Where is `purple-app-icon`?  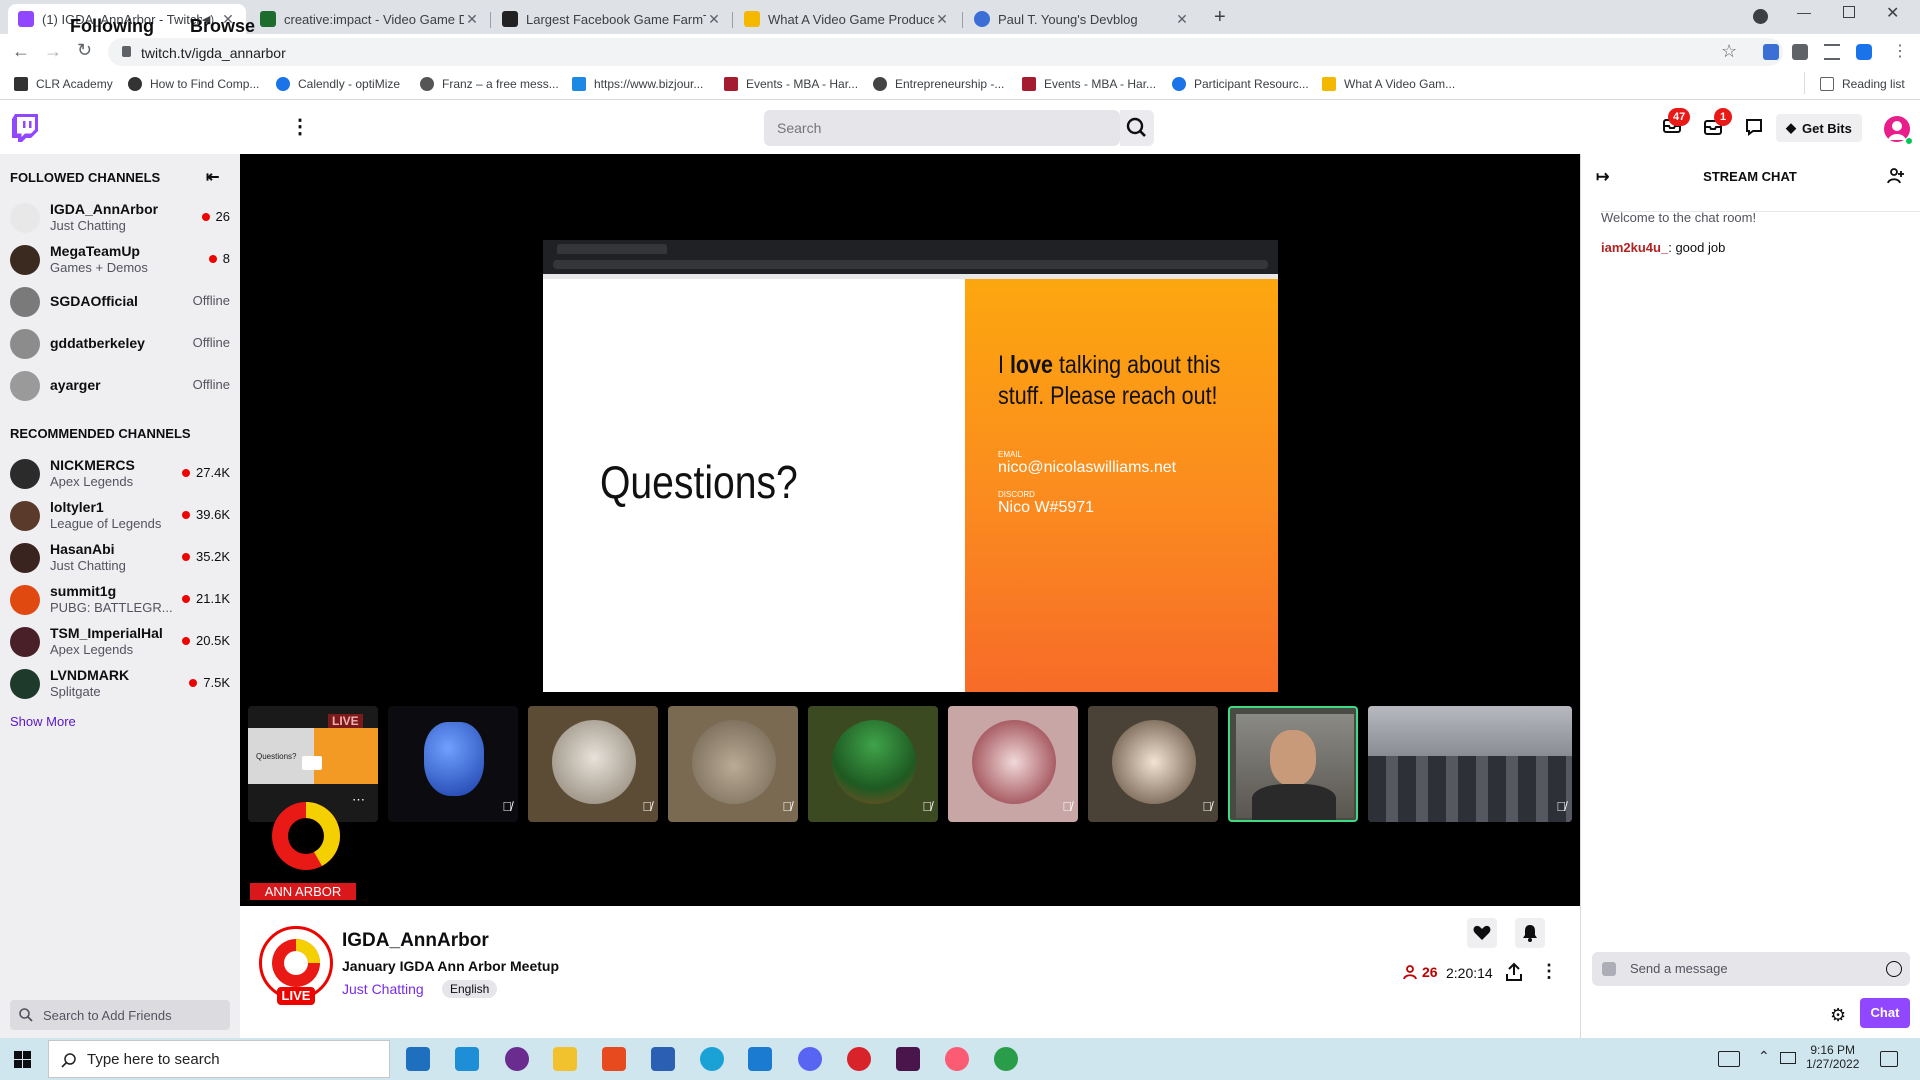
purple-app-icon is located at coordinates (517, 1059).